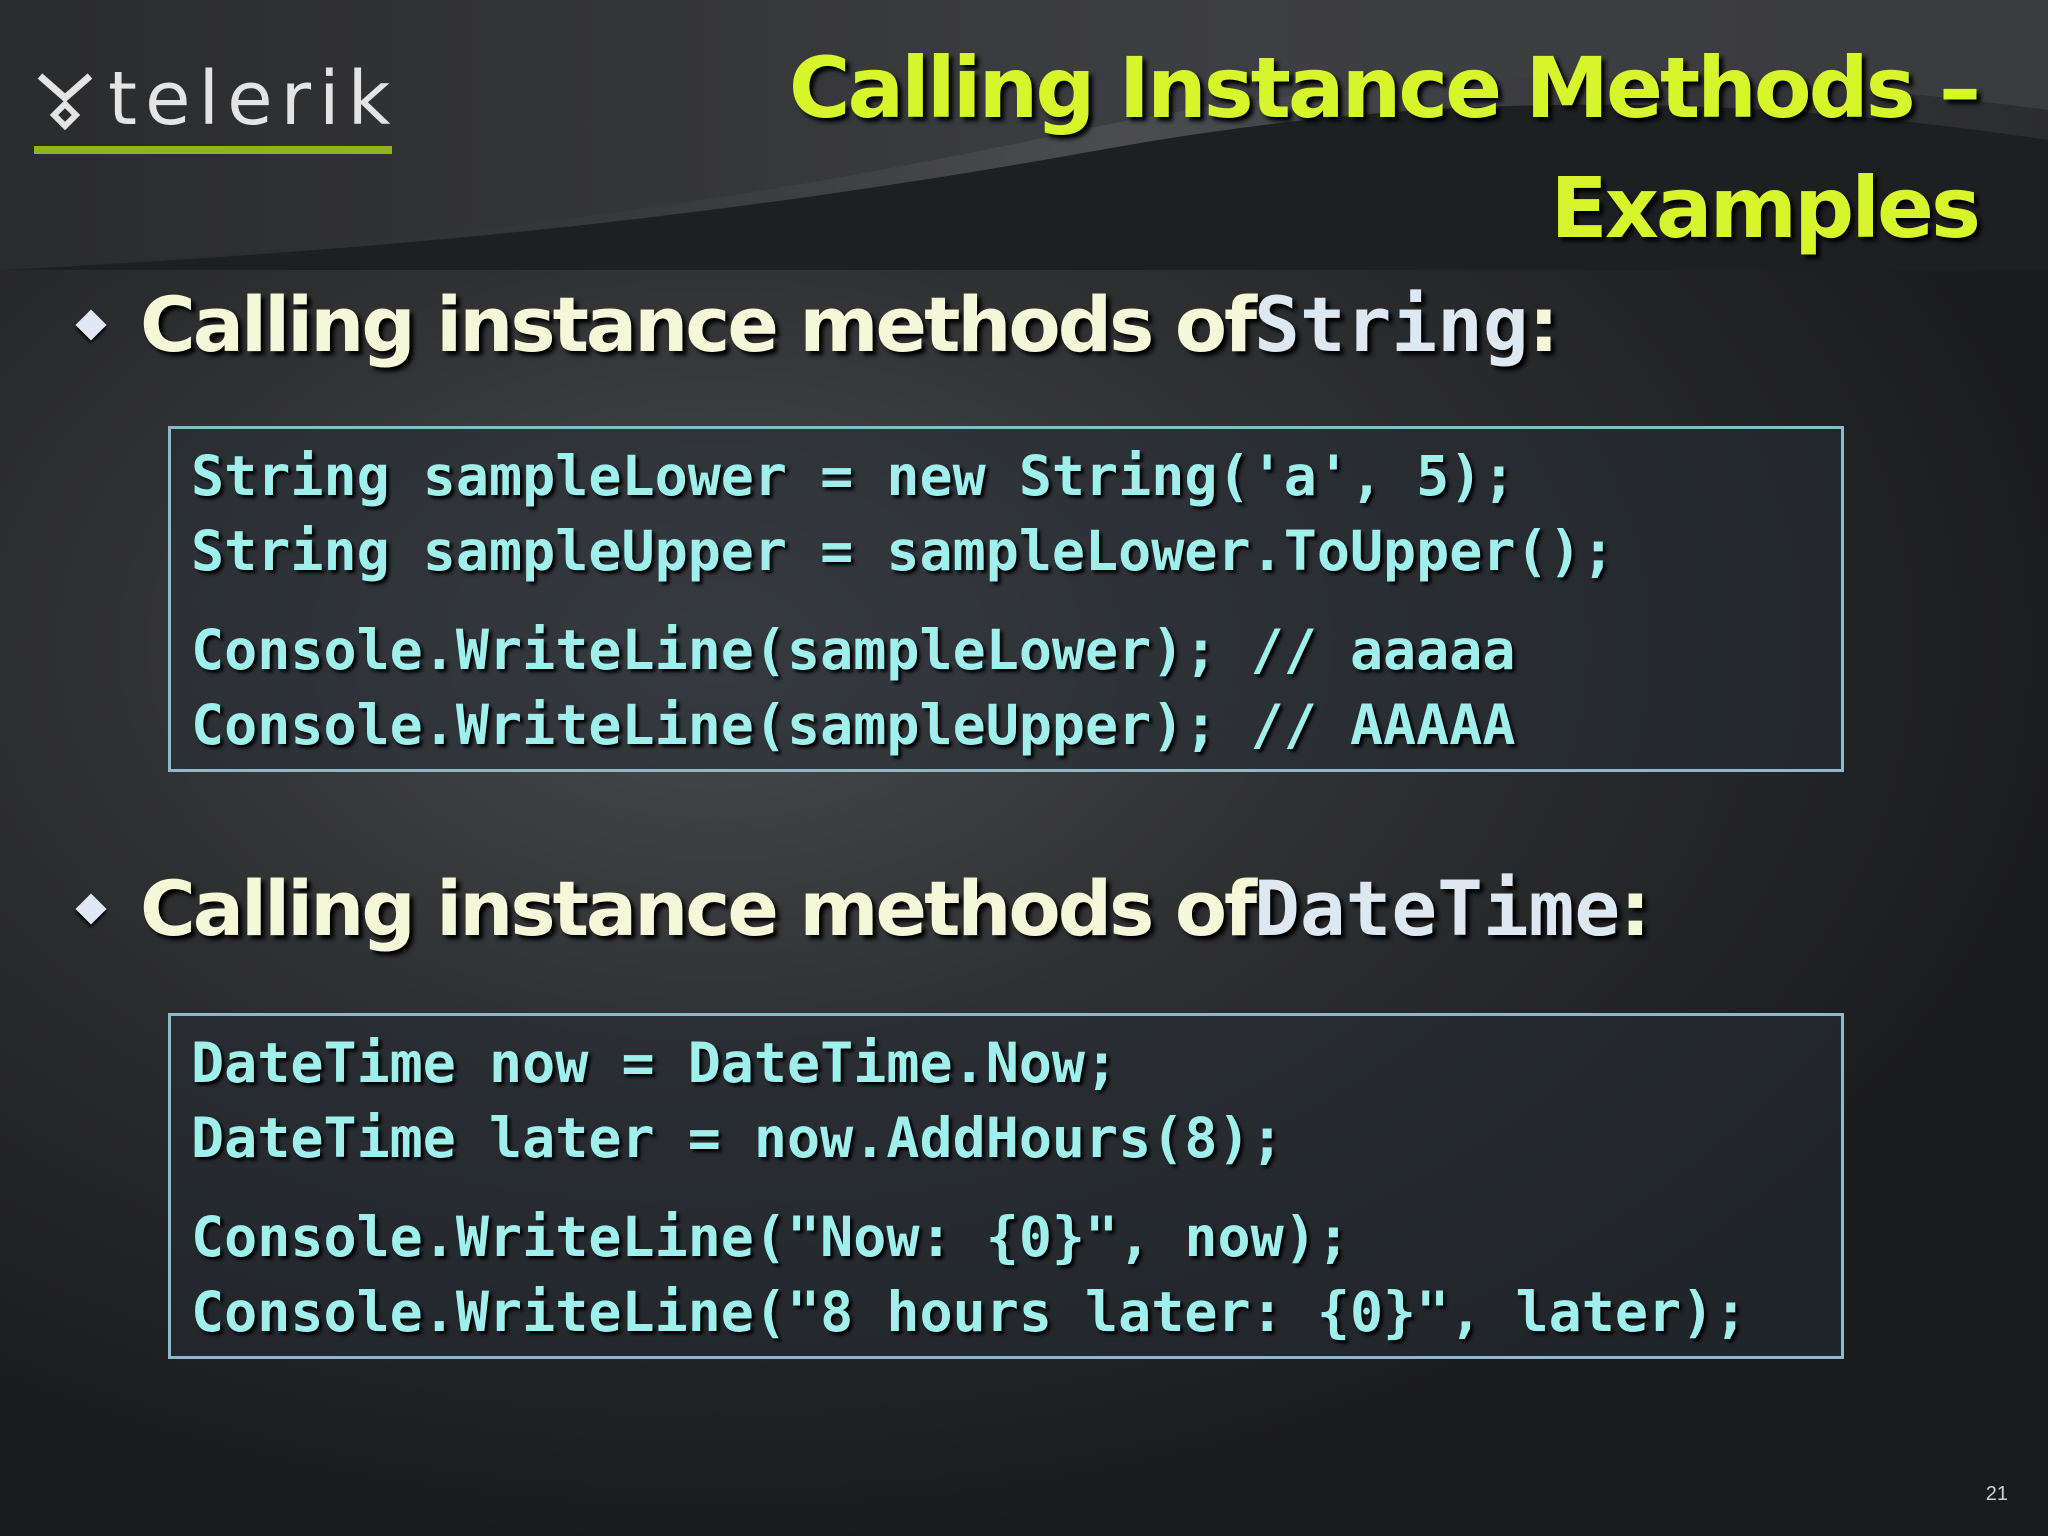 Image resolution: width=2048 pixels, height=1536 pixels. What do you see at coordinates (853, 725) in the screenshot?
I see `code-line: Console.WriteLine(sampleUpper); // AAAAA` at bounding box center [853, 725].